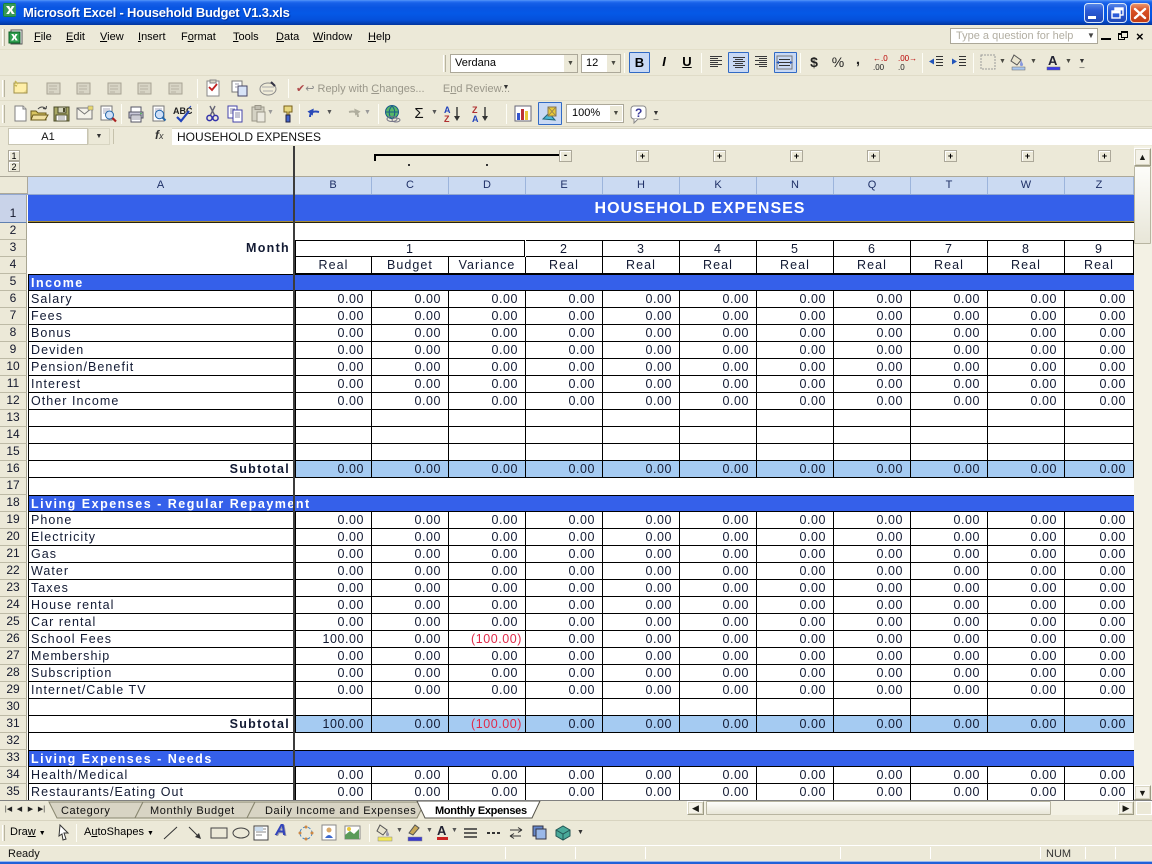  What do you see at coordinates (192, 811) in the screenshot?
I see `svg-text: Monthly Budget` at bounding box center [192, 811].